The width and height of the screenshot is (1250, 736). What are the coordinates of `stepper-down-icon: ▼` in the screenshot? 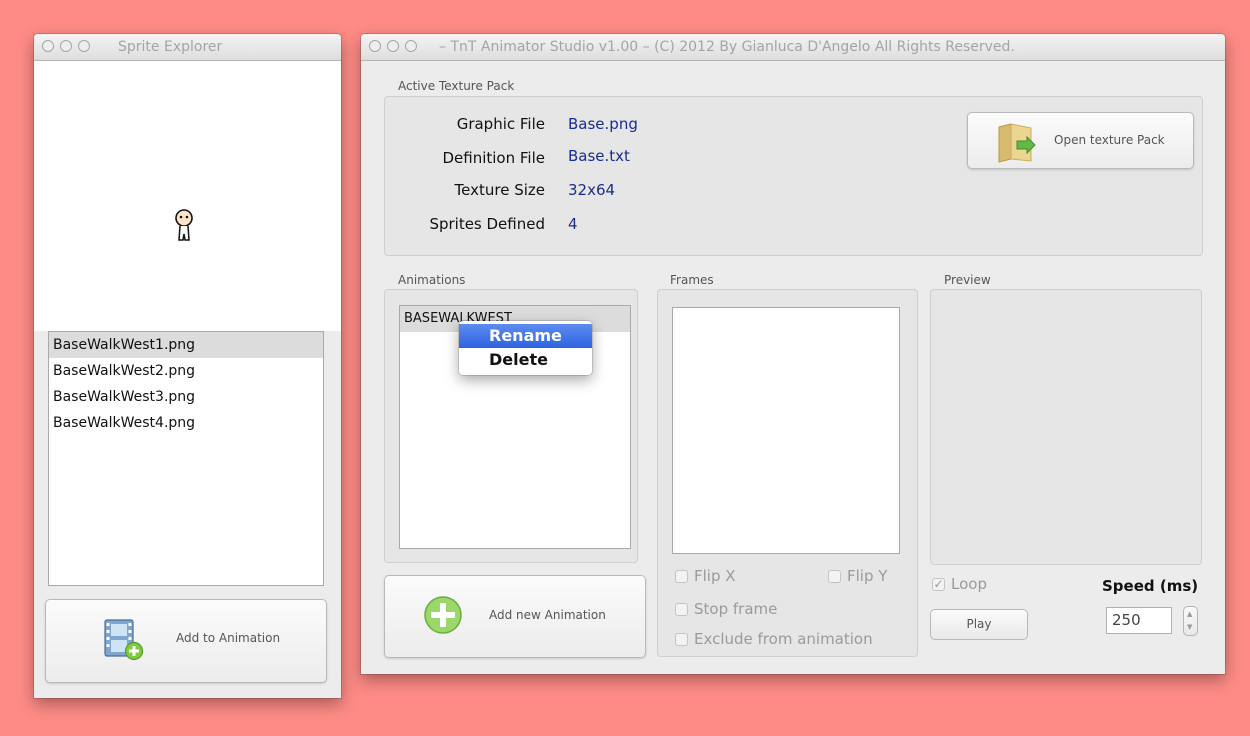 It's located at (1190, 627).